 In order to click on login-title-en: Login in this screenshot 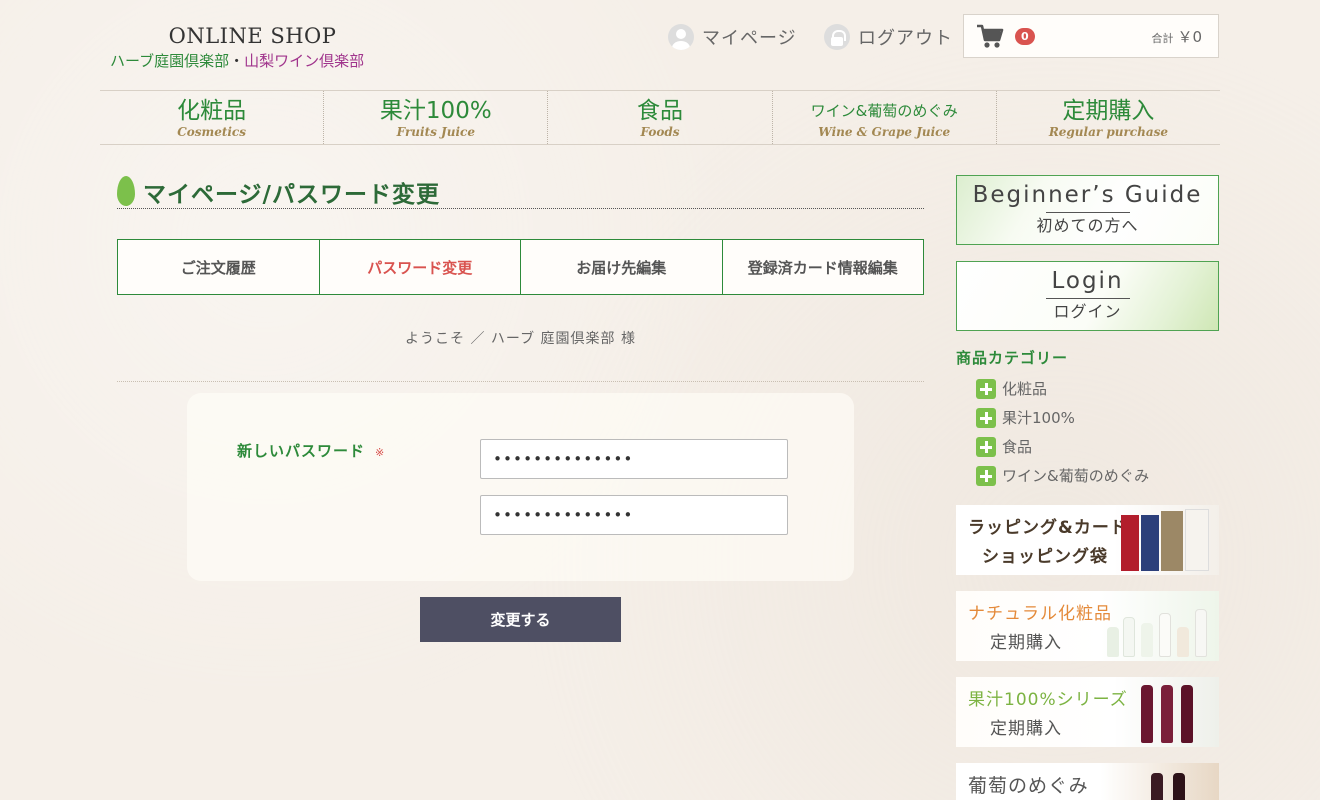, I will do `click(1087, 281)`.